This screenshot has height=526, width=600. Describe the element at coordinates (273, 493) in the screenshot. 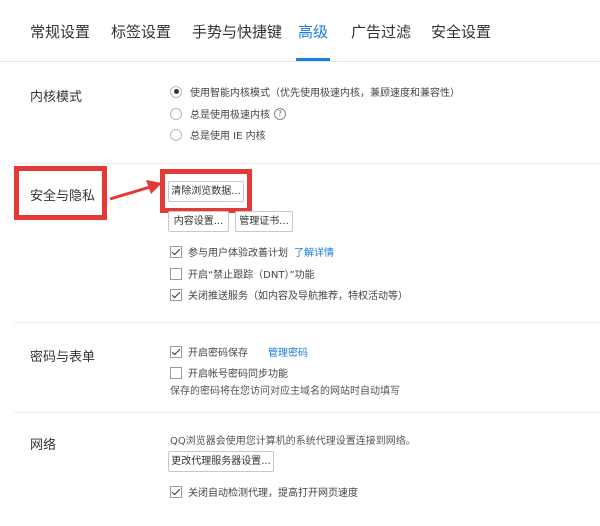

I see `check-label: 关闭自动检测代理，提高打开网页速度` at that location.